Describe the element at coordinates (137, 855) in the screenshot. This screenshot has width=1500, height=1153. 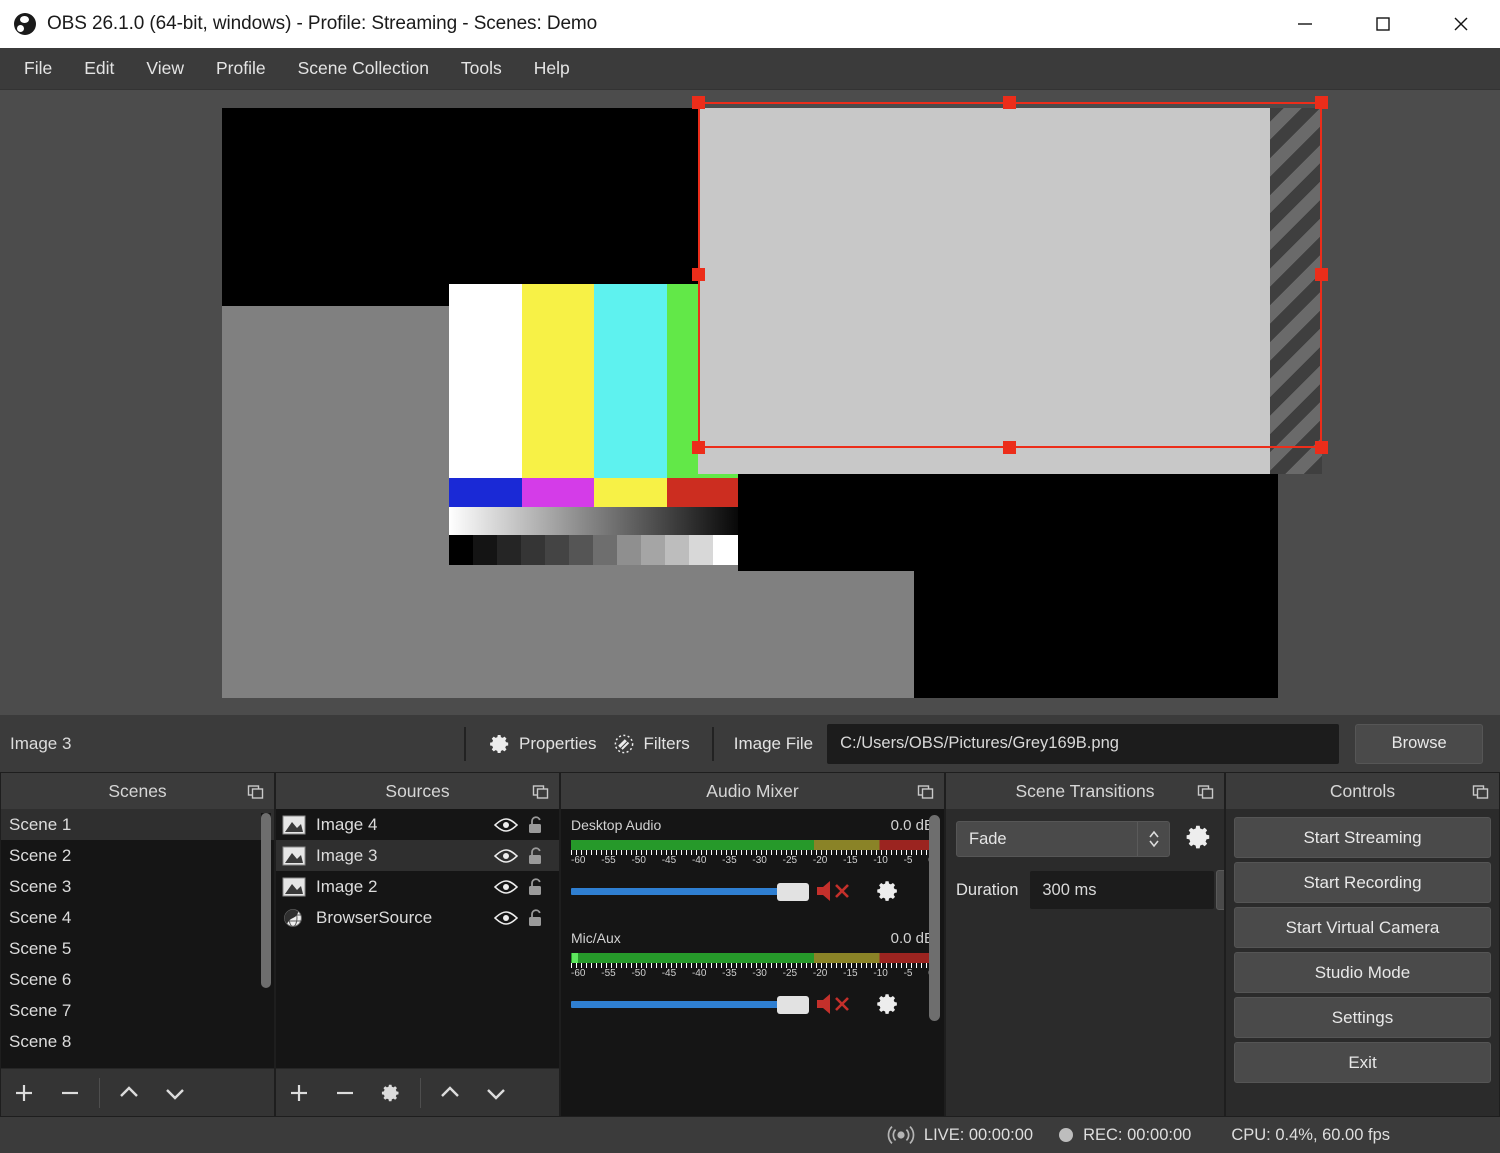
I see `scene-list-item: Scene 2` at that location.